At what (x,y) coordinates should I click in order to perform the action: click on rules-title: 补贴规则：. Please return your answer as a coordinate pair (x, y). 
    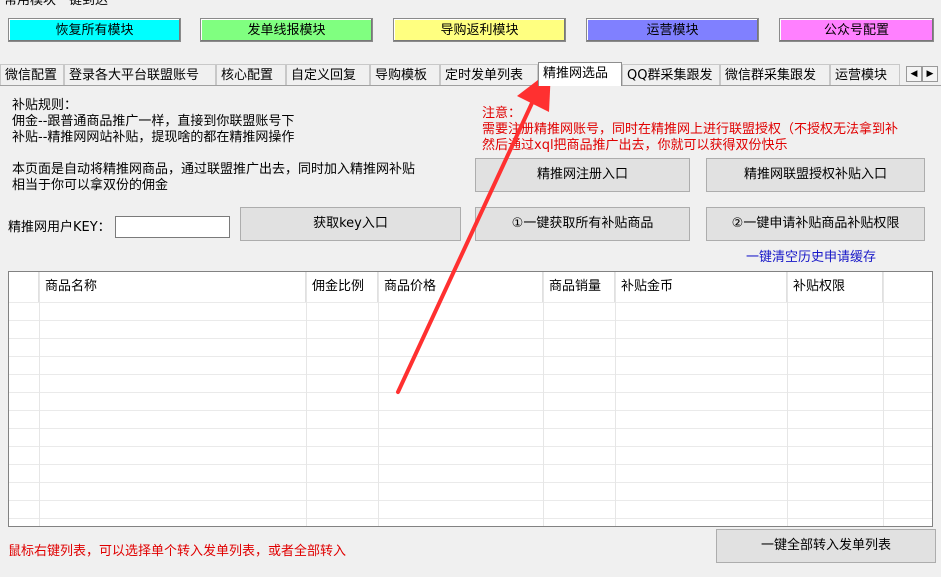
    Looking at the image, I should click on (45, 105).